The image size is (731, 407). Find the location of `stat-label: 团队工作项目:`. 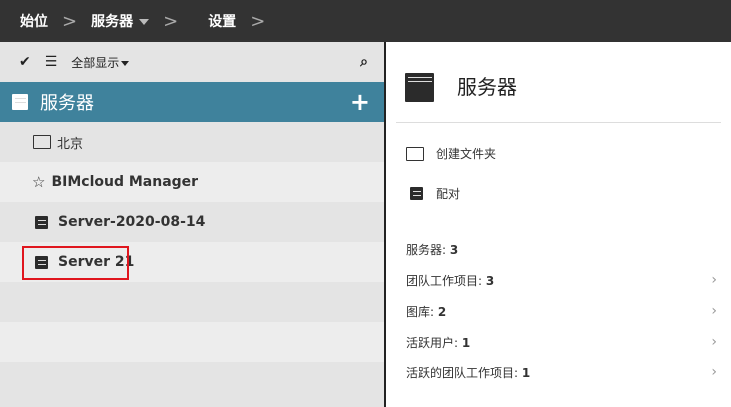

stat-label: 团队工作项目: is located at coordinates (446, 281).